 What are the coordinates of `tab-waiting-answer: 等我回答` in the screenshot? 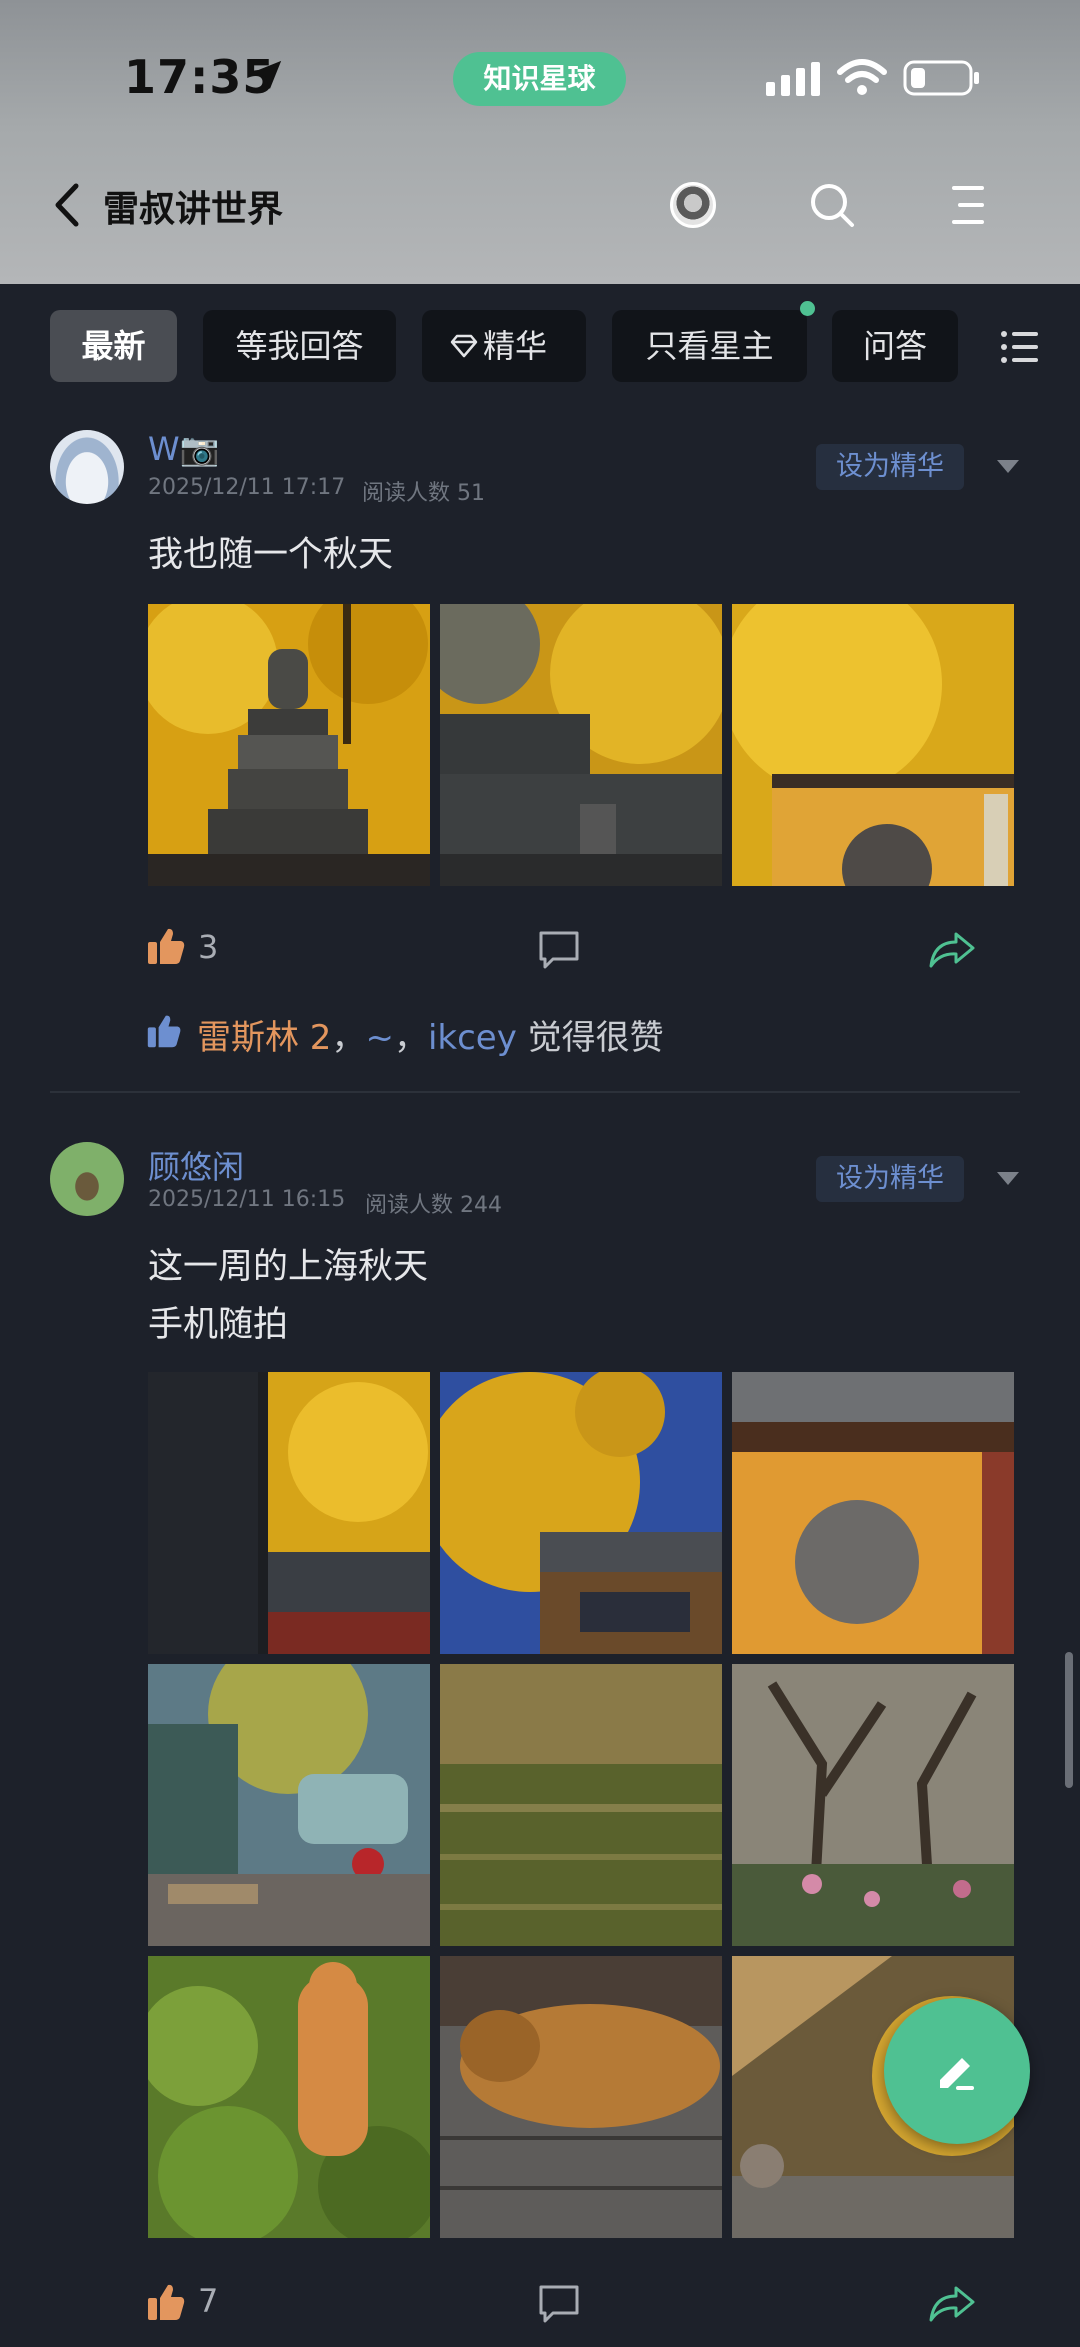 It's located at (299, 346).